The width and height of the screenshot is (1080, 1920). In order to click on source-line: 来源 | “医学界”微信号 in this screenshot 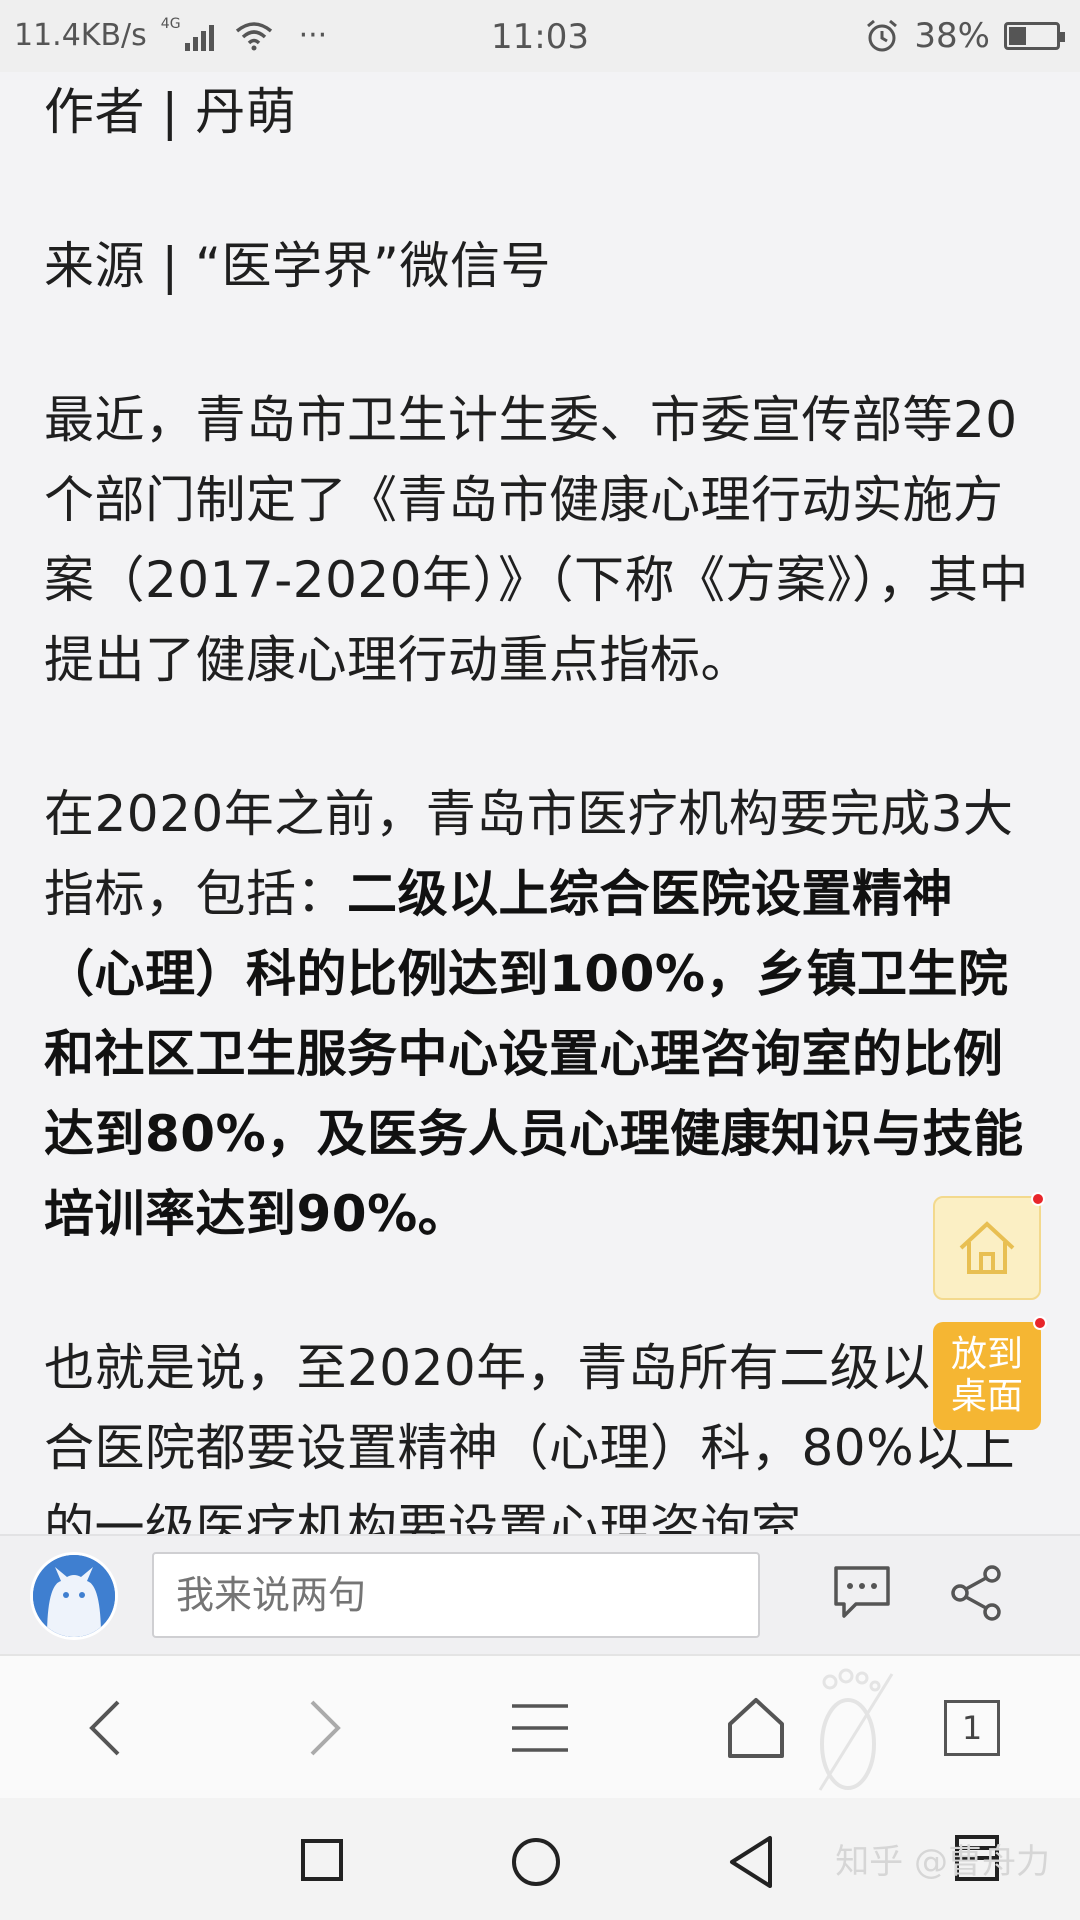, I will do `click(297, 266)`.